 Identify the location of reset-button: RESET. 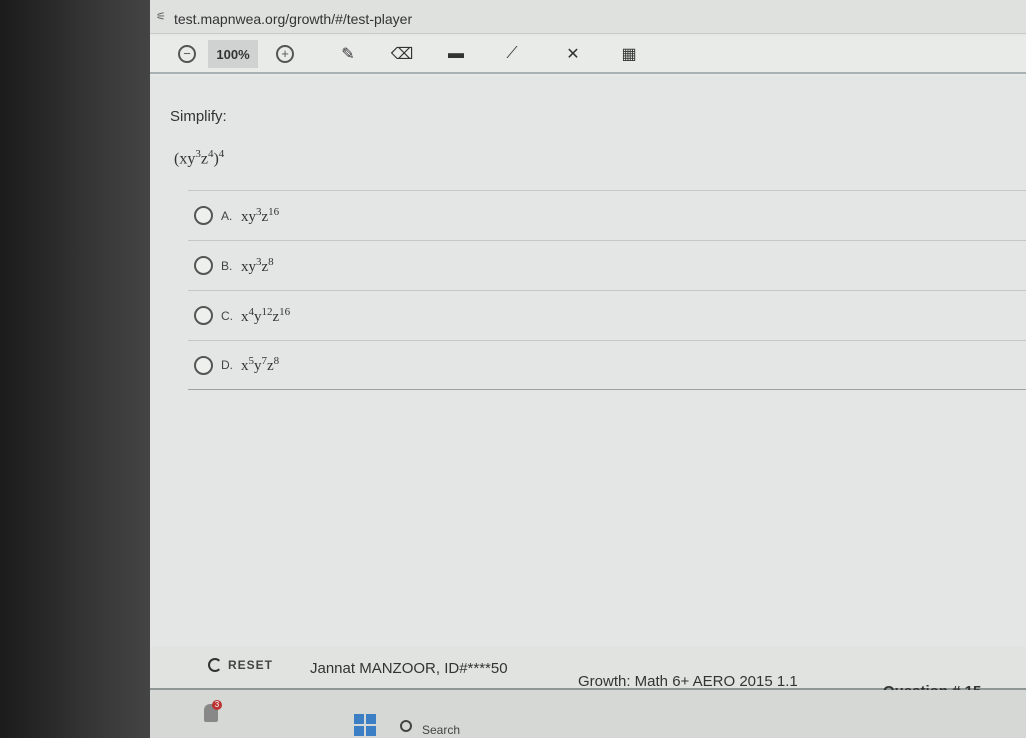
(240, 665).